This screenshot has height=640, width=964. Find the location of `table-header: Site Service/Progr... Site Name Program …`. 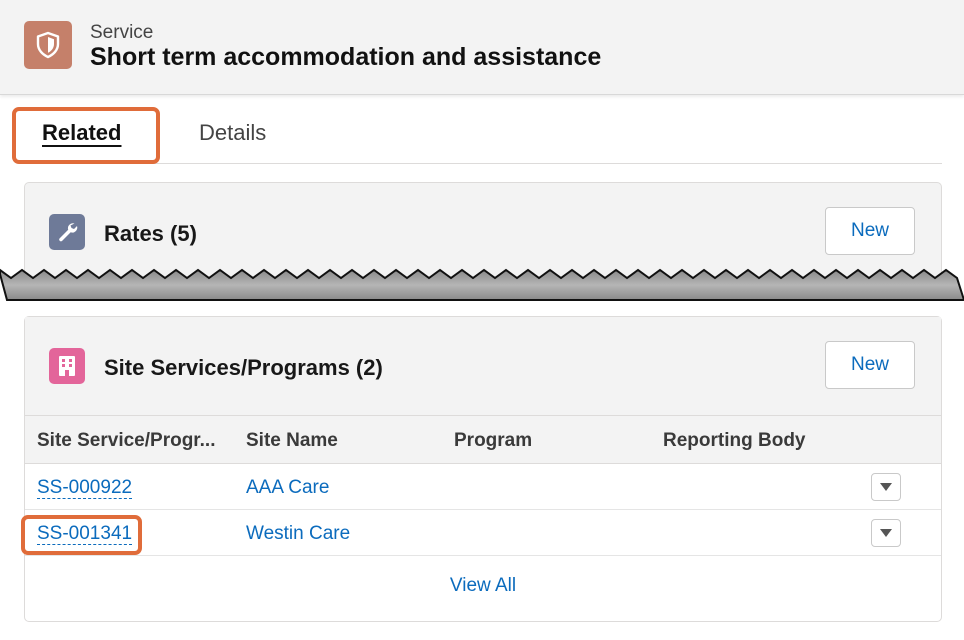

table-header: Site Service/Progr... Site Name Program … is located at coordinates (483, 439).